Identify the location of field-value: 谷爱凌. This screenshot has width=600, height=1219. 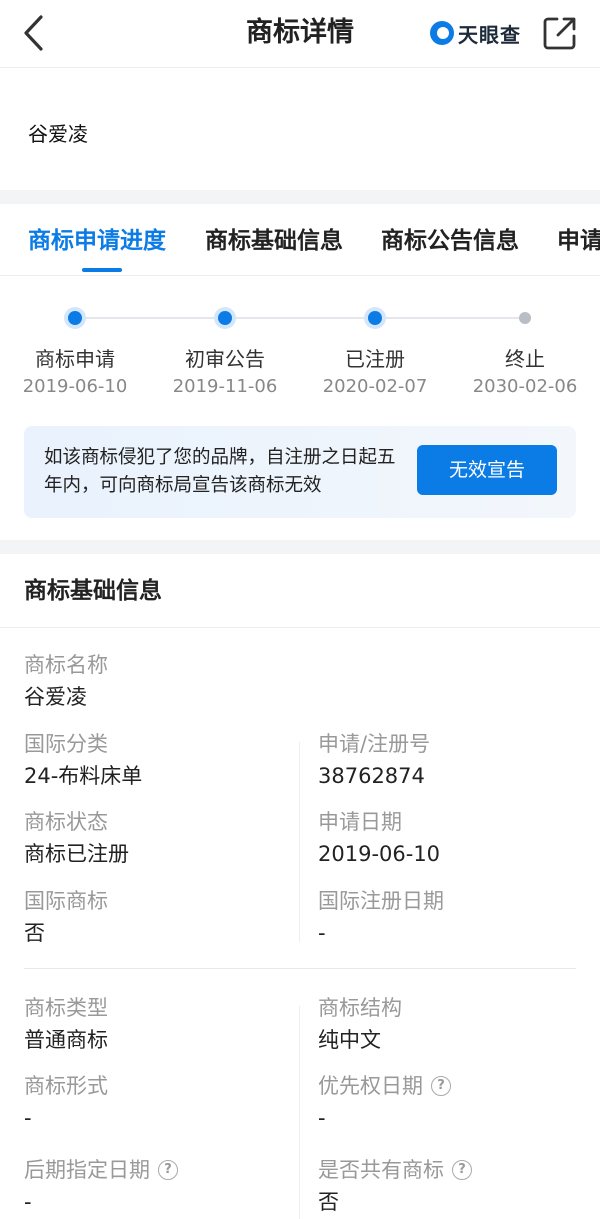
(55, 697).